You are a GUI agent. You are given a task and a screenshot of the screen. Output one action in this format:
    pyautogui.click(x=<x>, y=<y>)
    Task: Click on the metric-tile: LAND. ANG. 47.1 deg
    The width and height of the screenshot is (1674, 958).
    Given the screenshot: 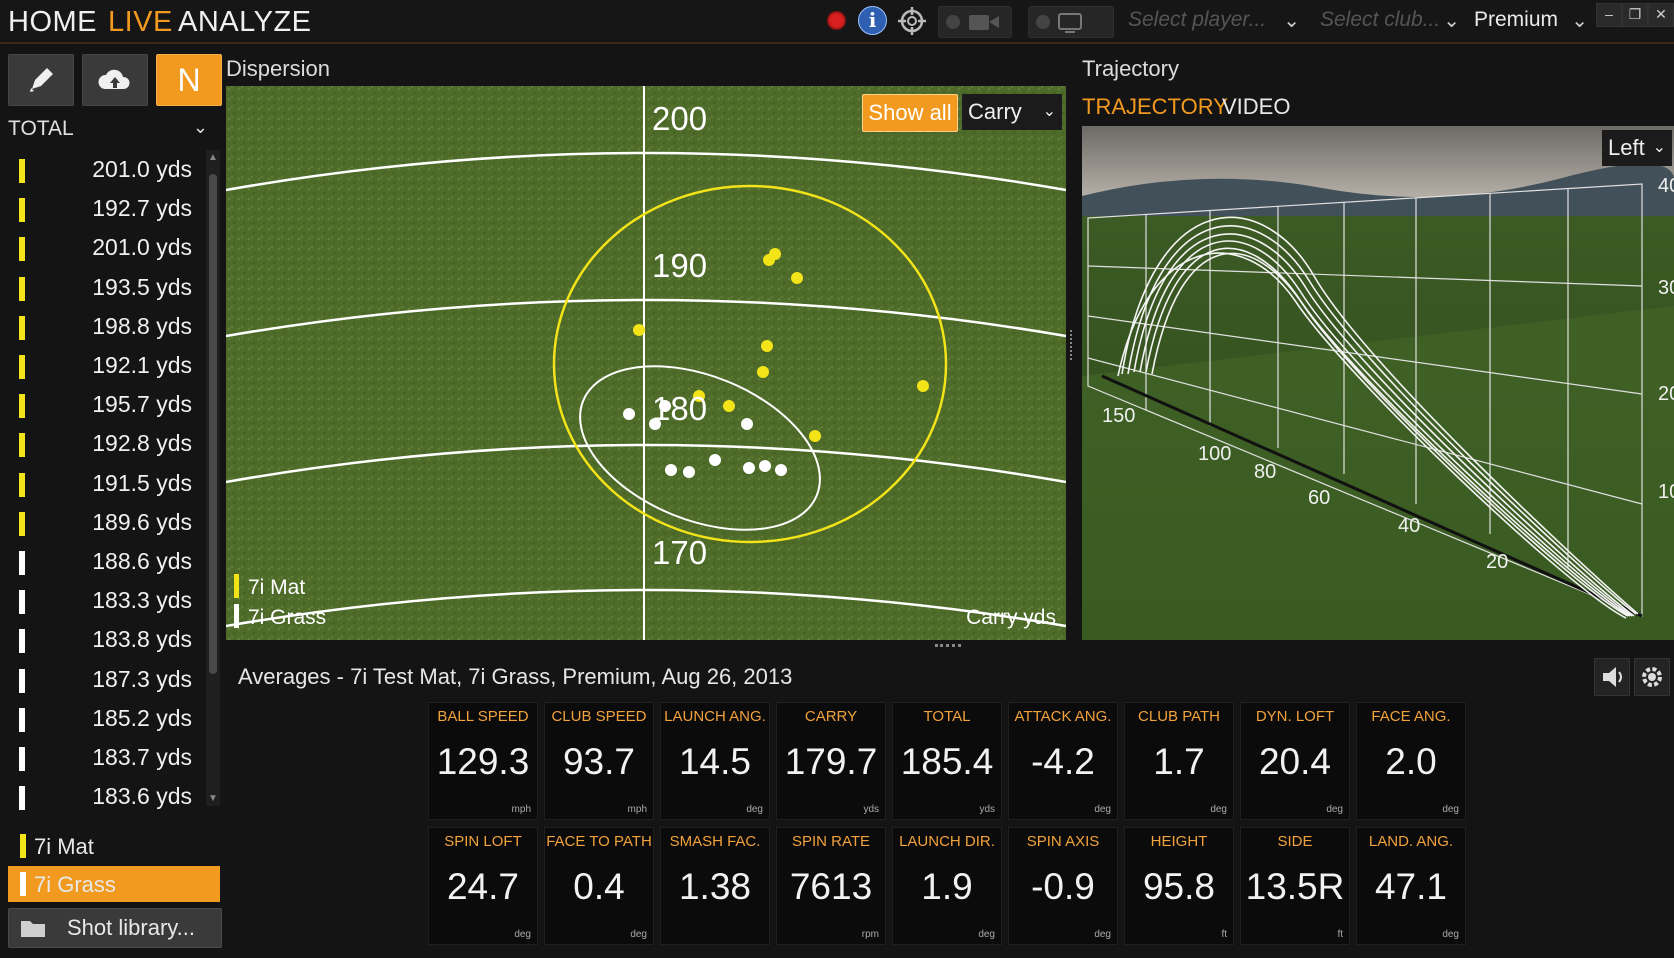 What is the action you would take?
    pyautogui.click(x=1411, y=886)
    